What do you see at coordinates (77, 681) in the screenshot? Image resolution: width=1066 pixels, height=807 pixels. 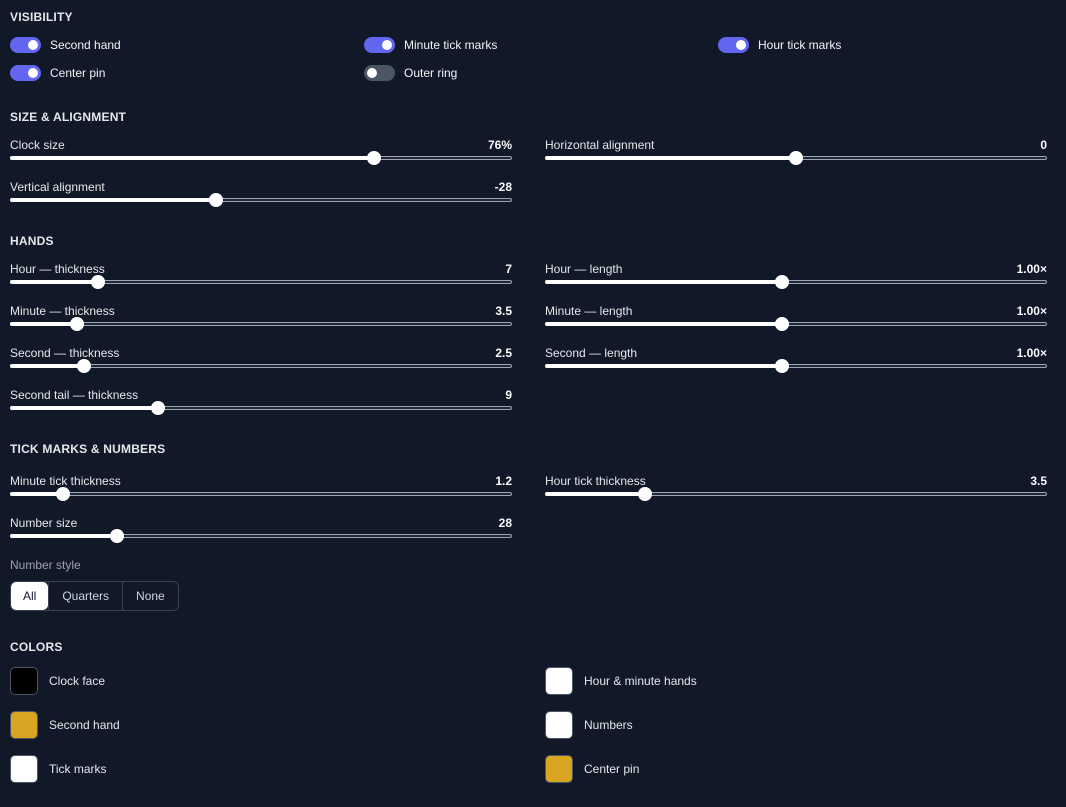 I see `color-label: Clock face` at bounding box center [77, 681].